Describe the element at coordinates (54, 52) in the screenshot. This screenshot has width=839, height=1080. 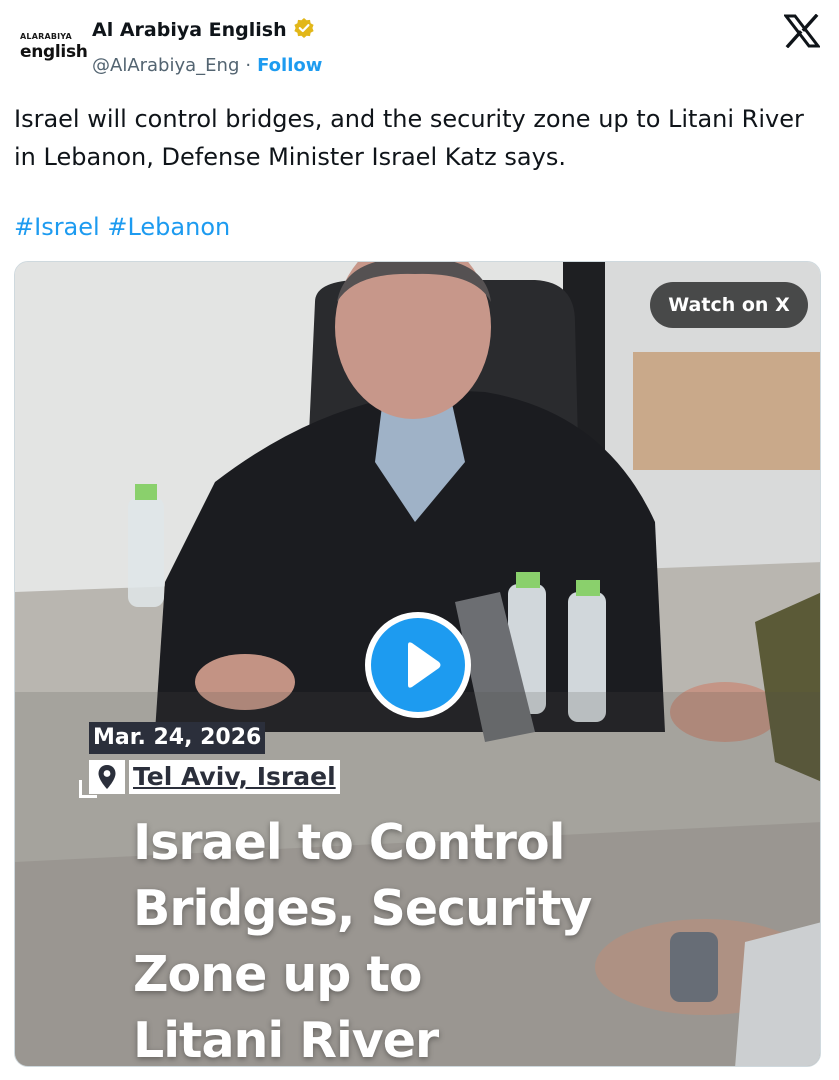
I see `avatar-text-line2: english` at that location.